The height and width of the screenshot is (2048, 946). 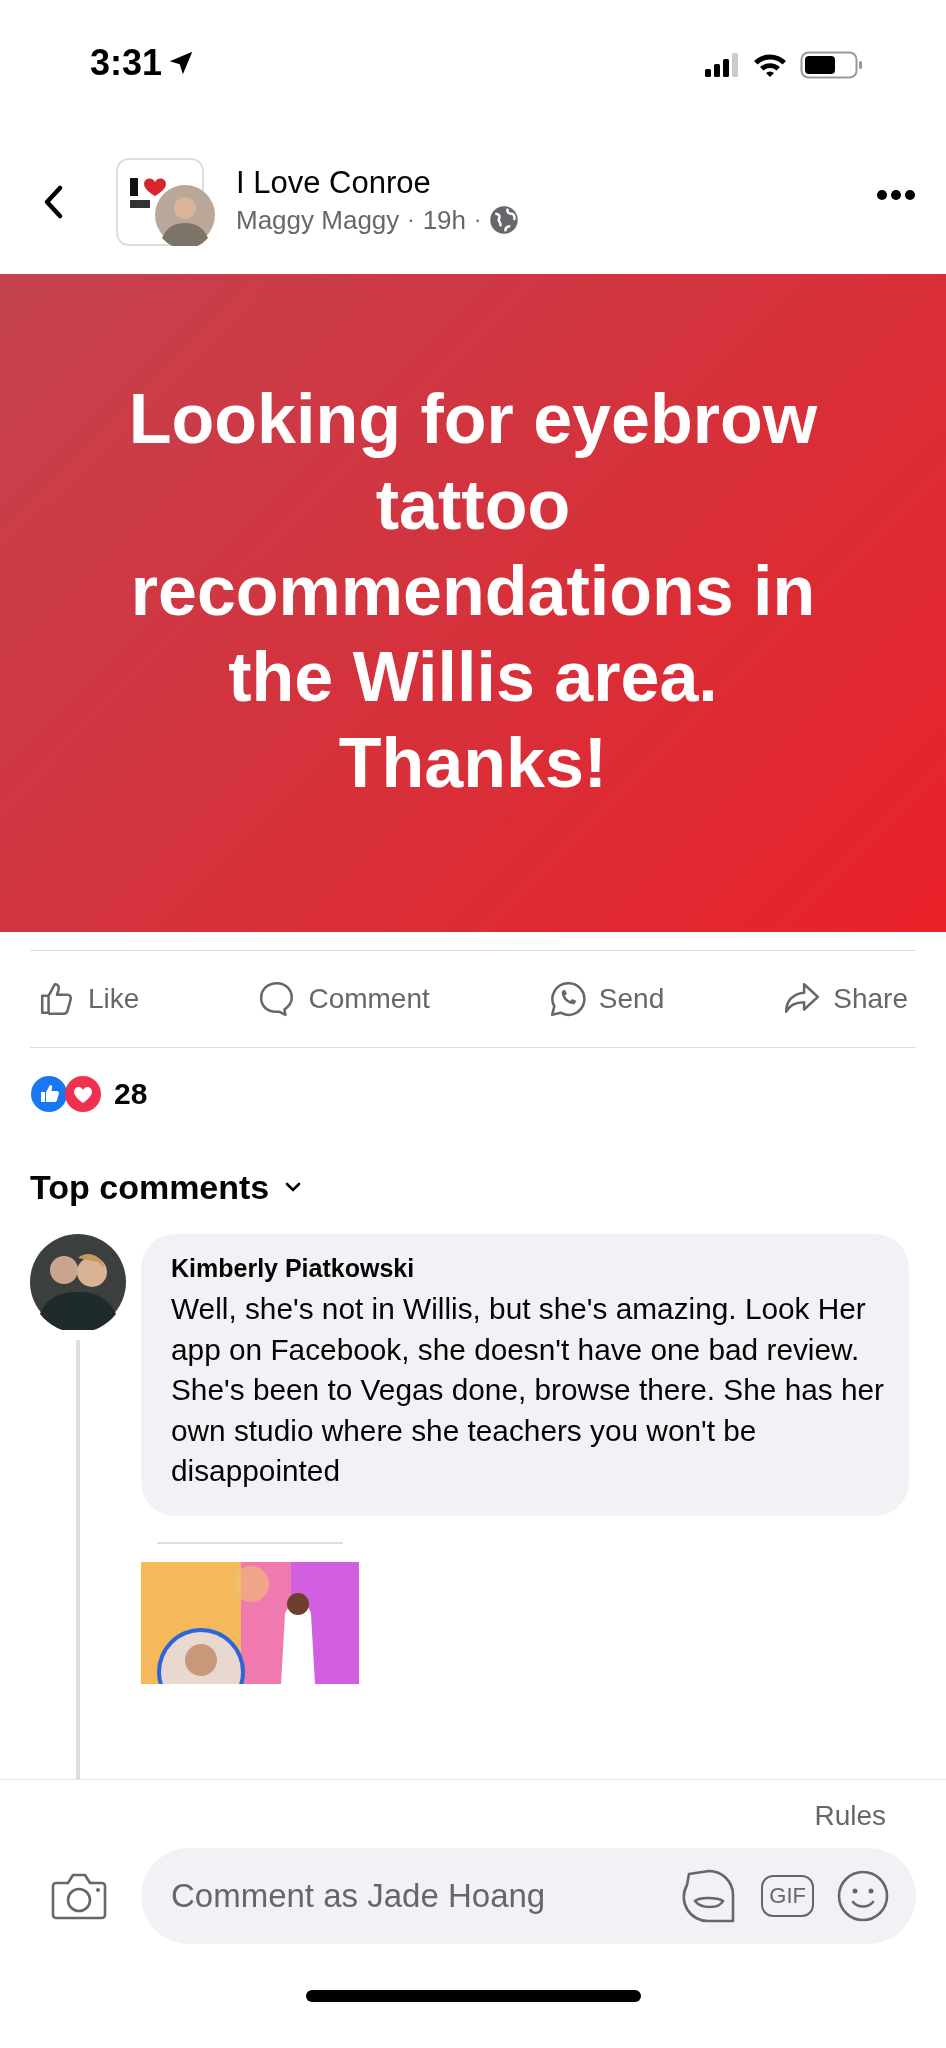 I want to click on more-options-icon, so click(x=896, y=195).